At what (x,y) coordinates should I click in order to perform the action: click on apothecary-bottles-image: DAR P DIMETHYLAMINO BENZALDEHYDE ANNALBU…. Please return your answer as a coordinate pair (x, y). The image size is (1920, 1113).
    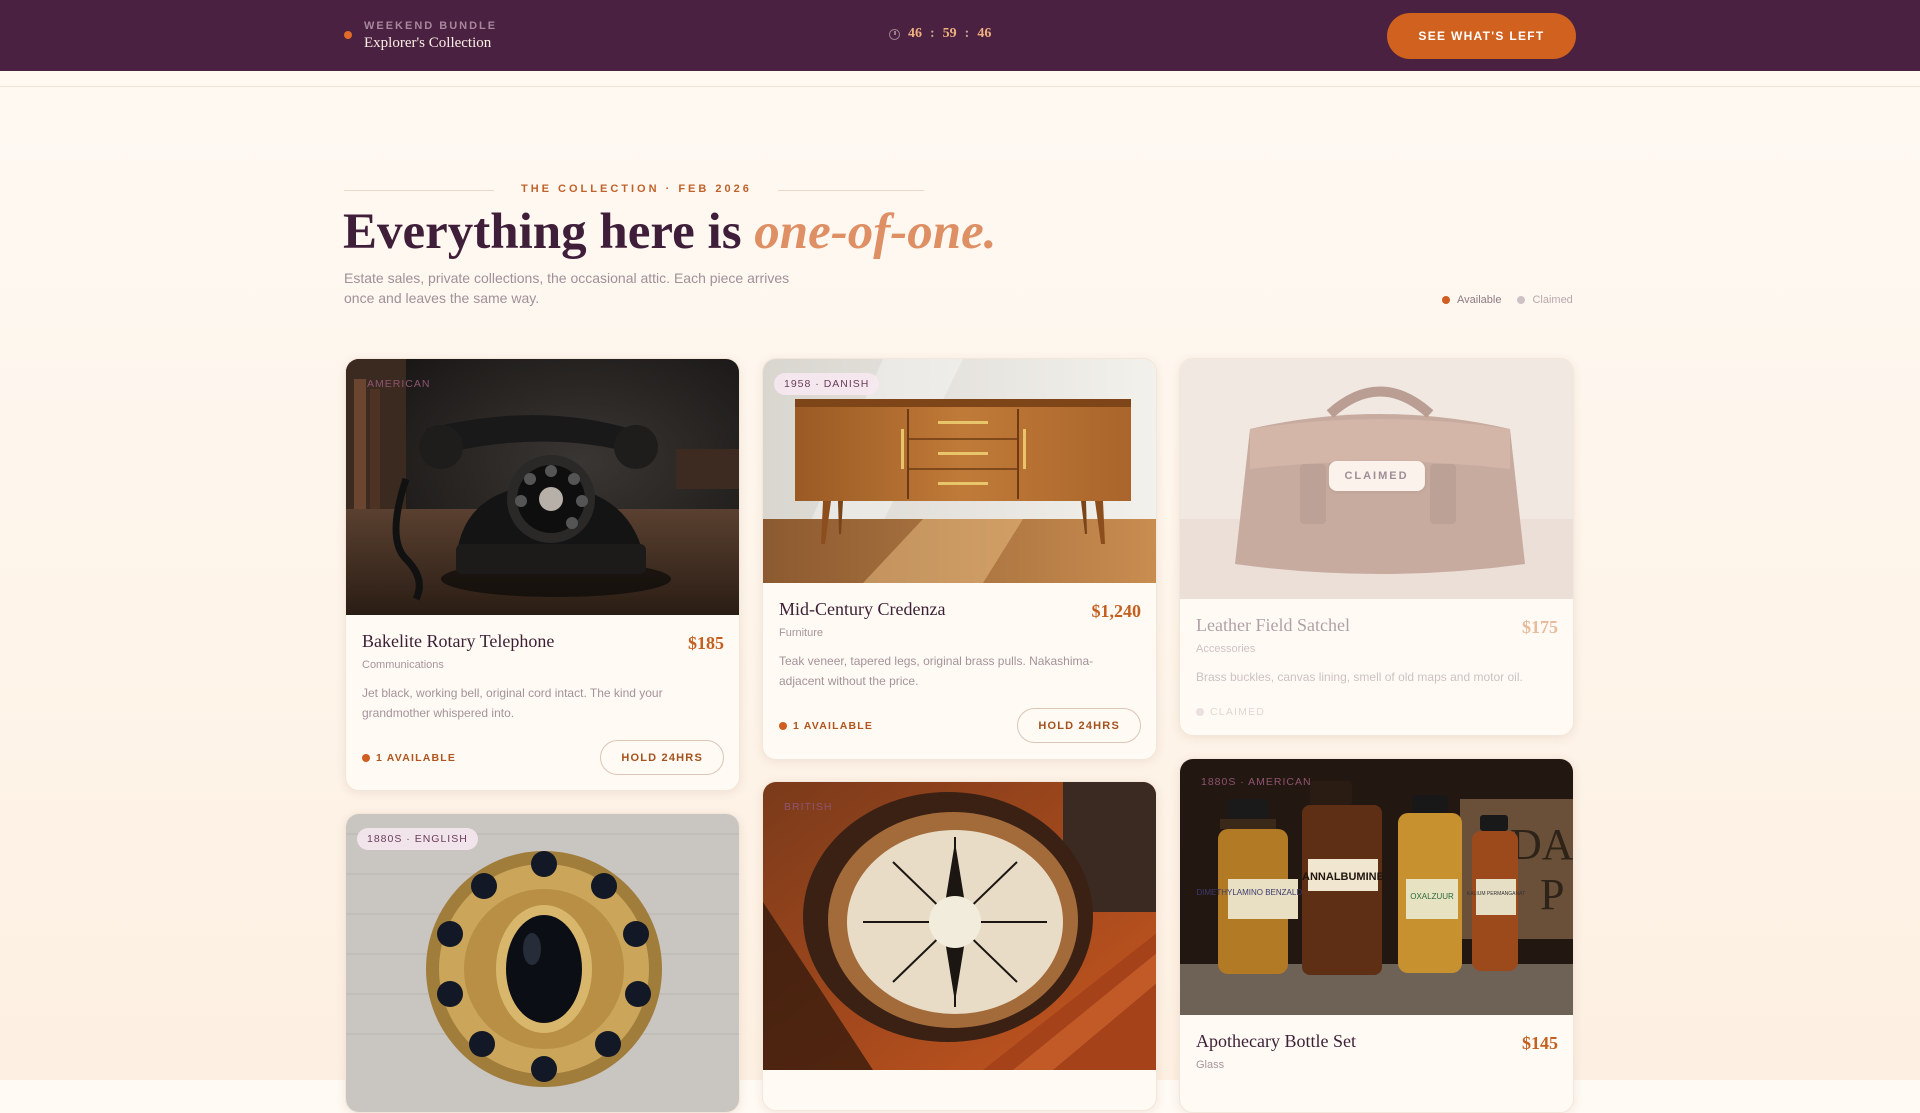
    Looking at the image, I should click on (1376, 887).